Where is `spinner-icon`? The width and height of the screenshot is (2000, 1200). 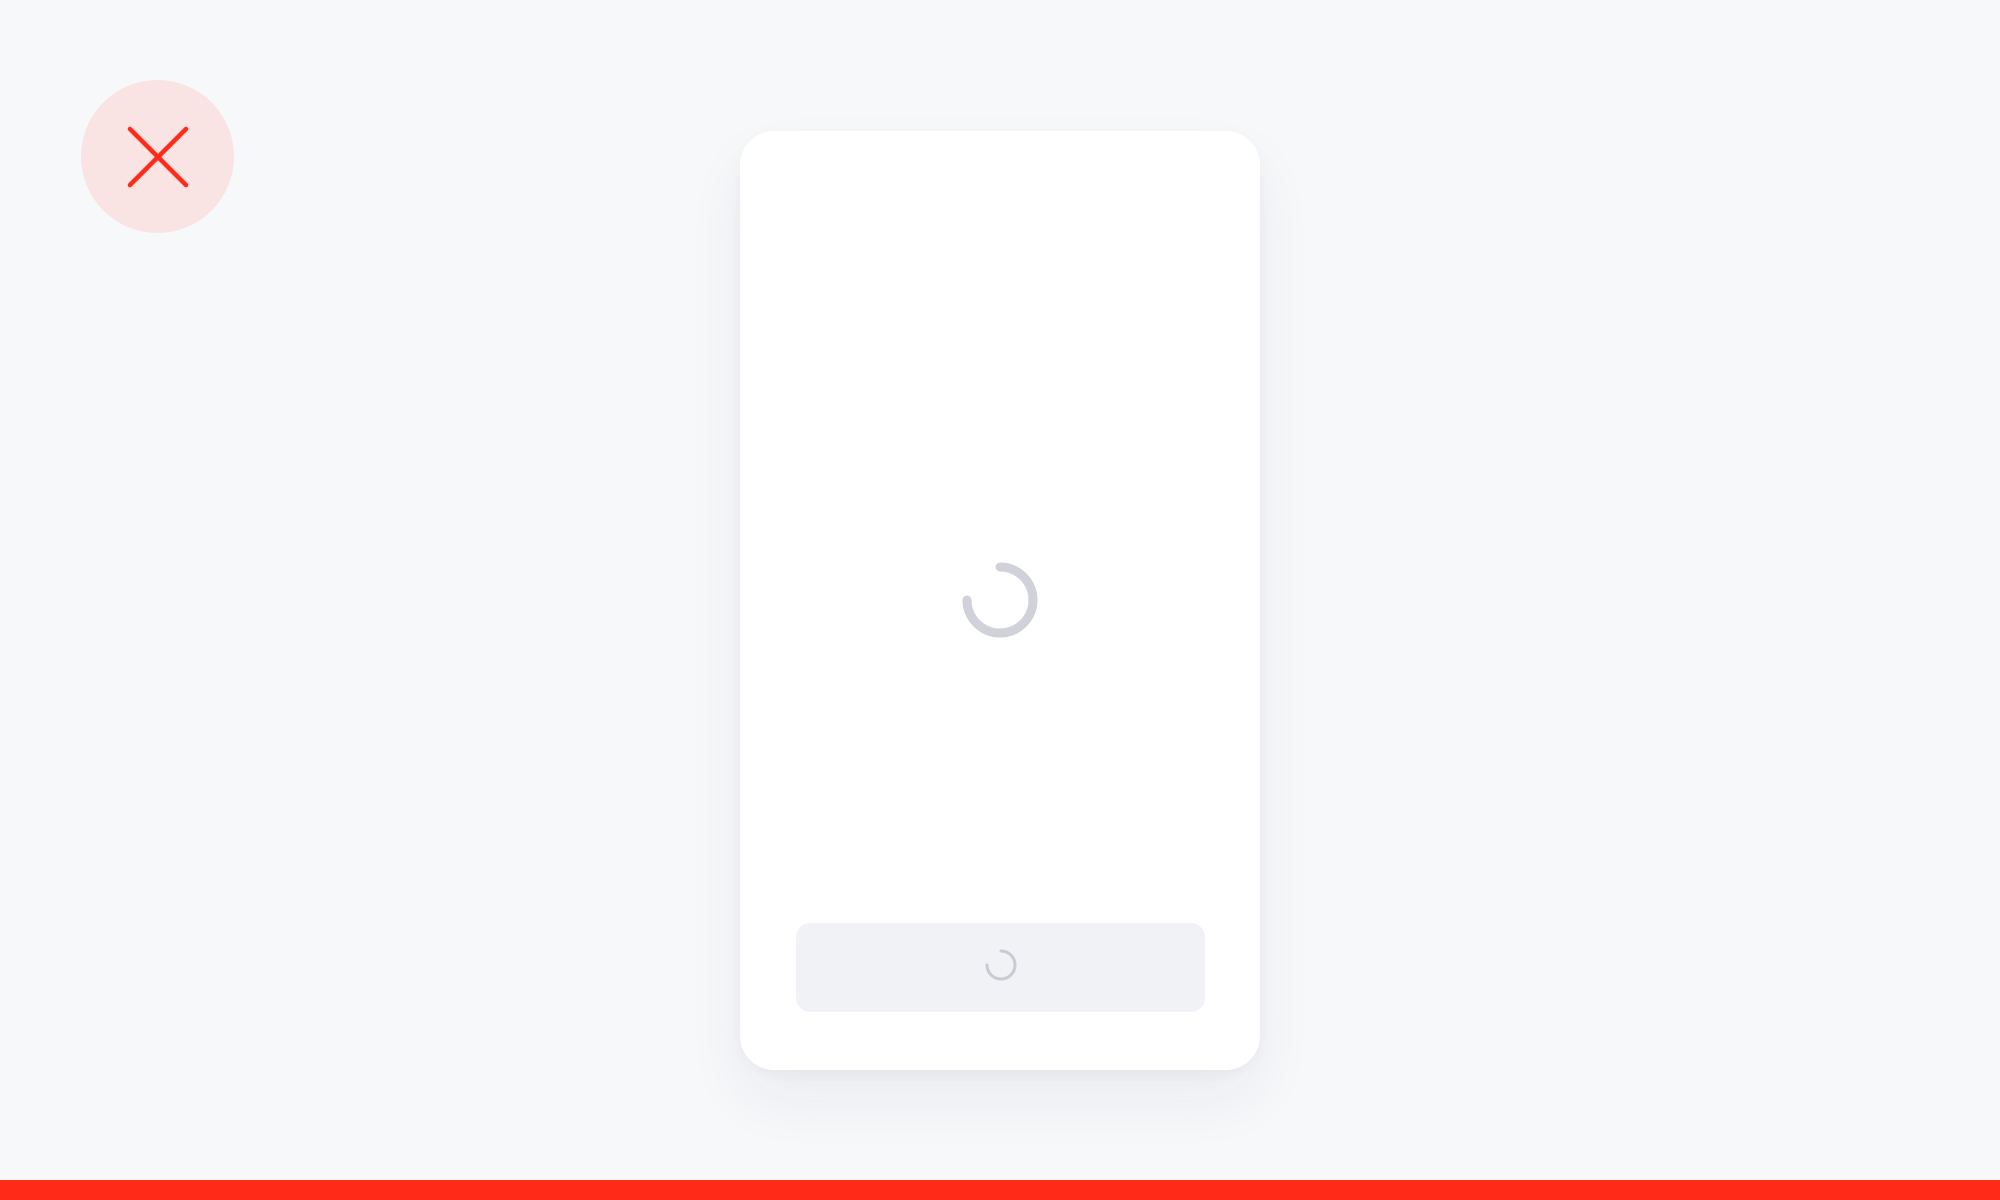 spinner-icon is located at coordinates (1000, 600).